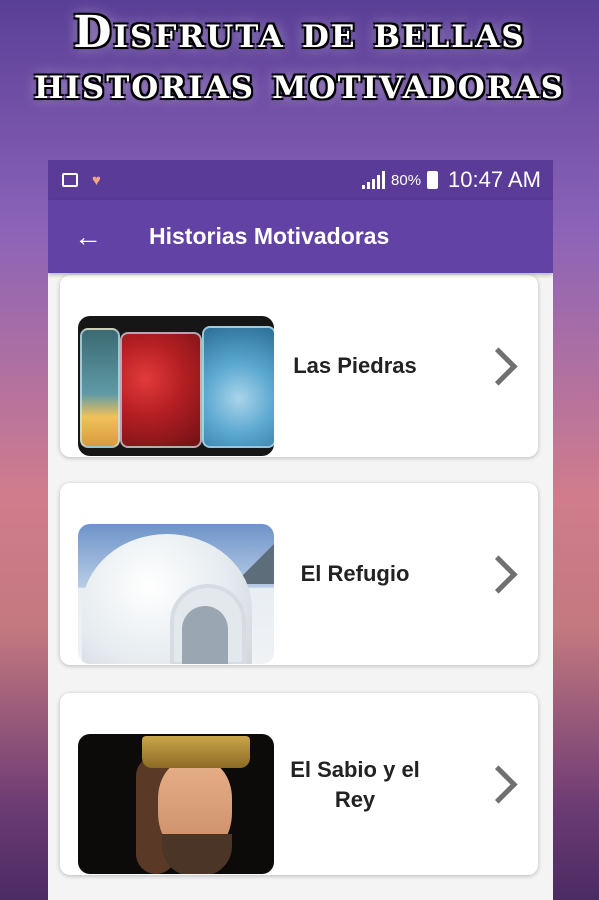 Image resolution: width=599 pixels, height=900 pixels. I want to click on story-title: El Refugio, so click(355, 573).